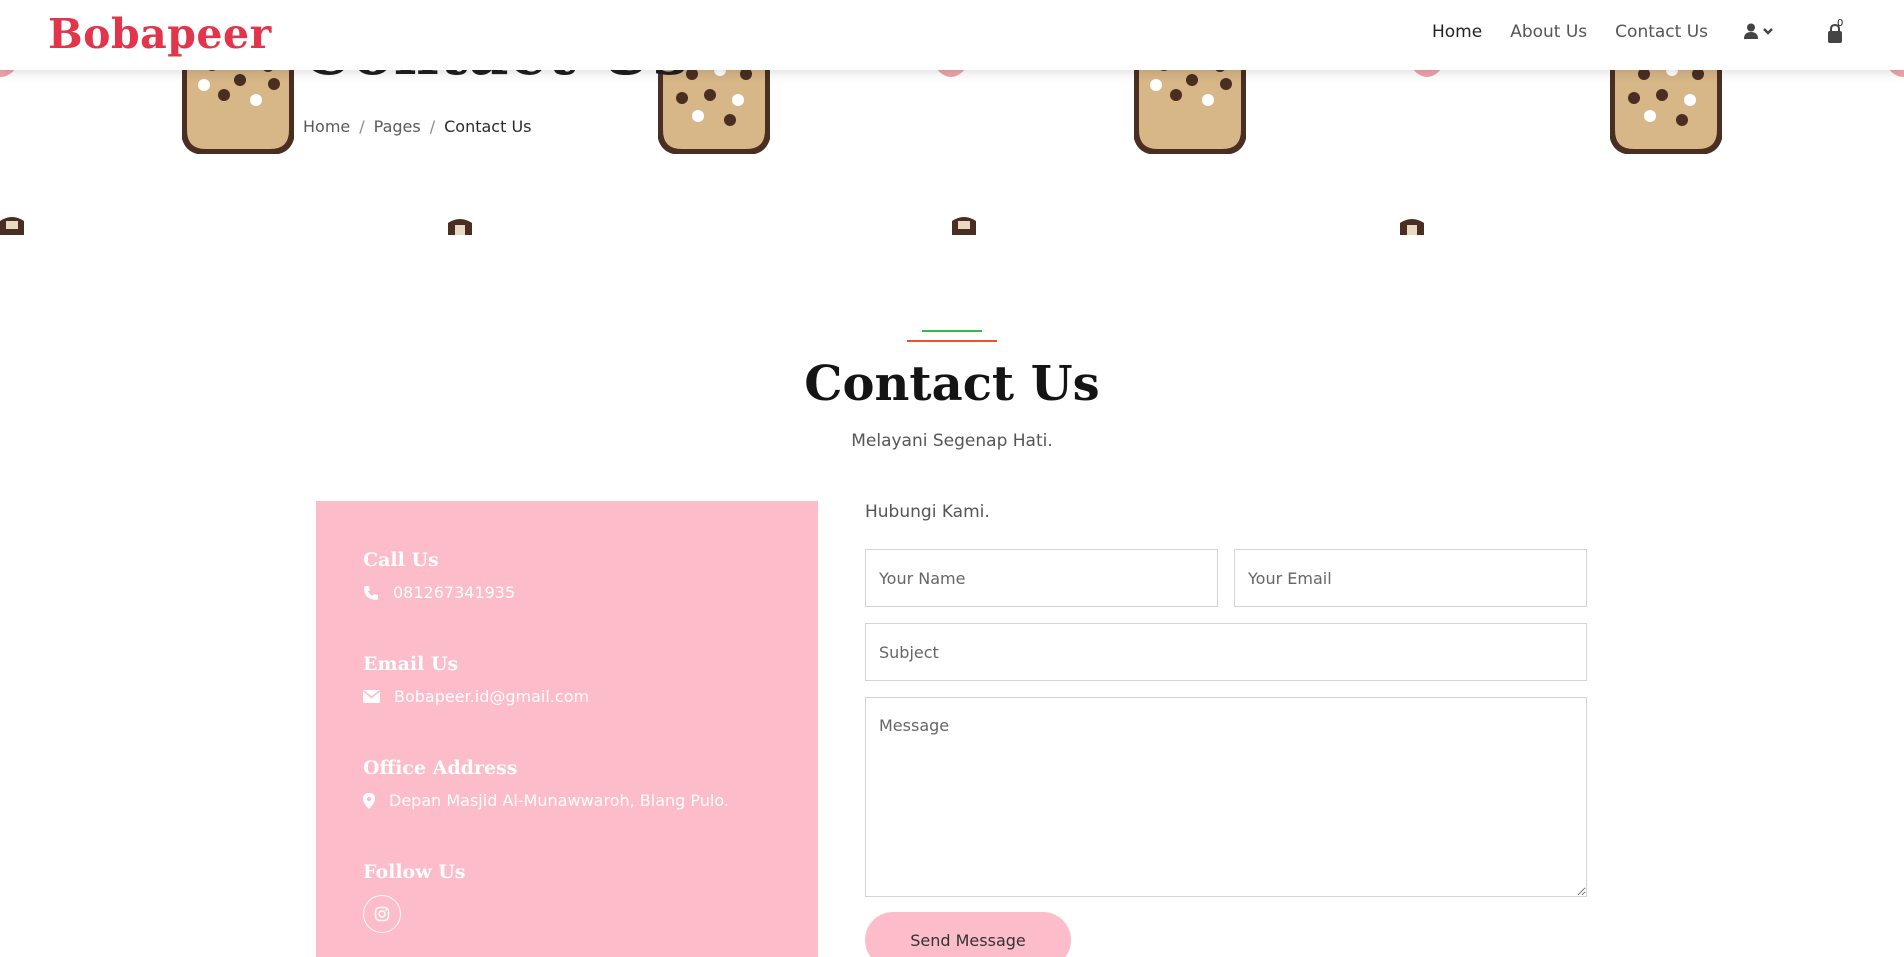  Describe the element at coordinates (160, 34) in the screenshot. I see `brand-logo: Bobapeer` at that location.